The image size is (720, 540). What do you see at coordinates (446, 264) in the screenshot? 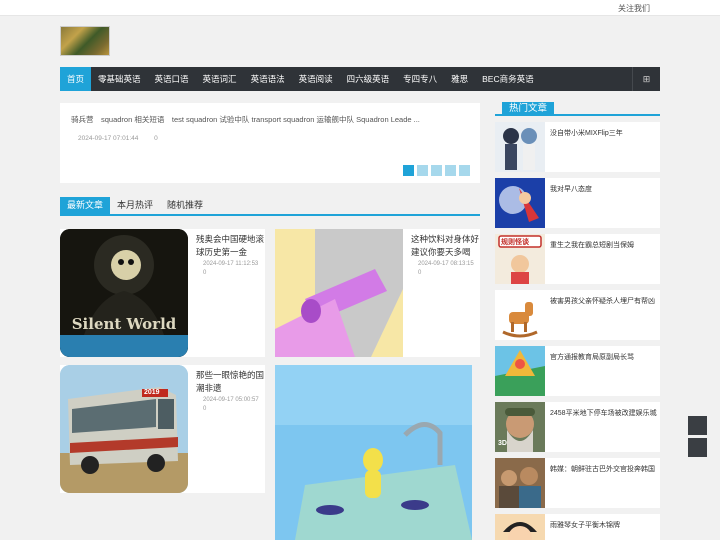
I see `article-date: 2024-09-17 08:13:15` at bounding box center [446, 264].